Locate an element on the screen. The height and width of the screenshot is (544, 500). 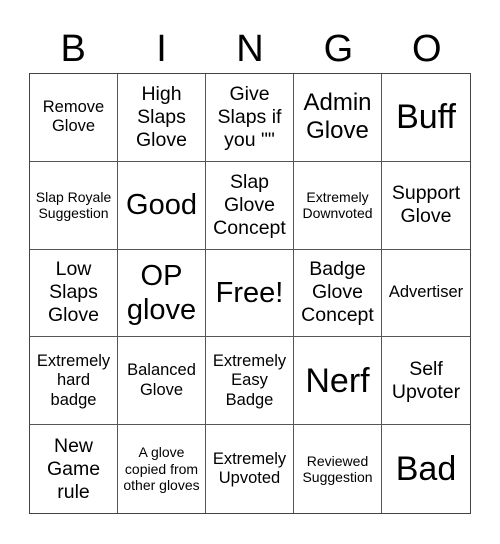
header-letter-g: G is located at coordinates (338, 49).